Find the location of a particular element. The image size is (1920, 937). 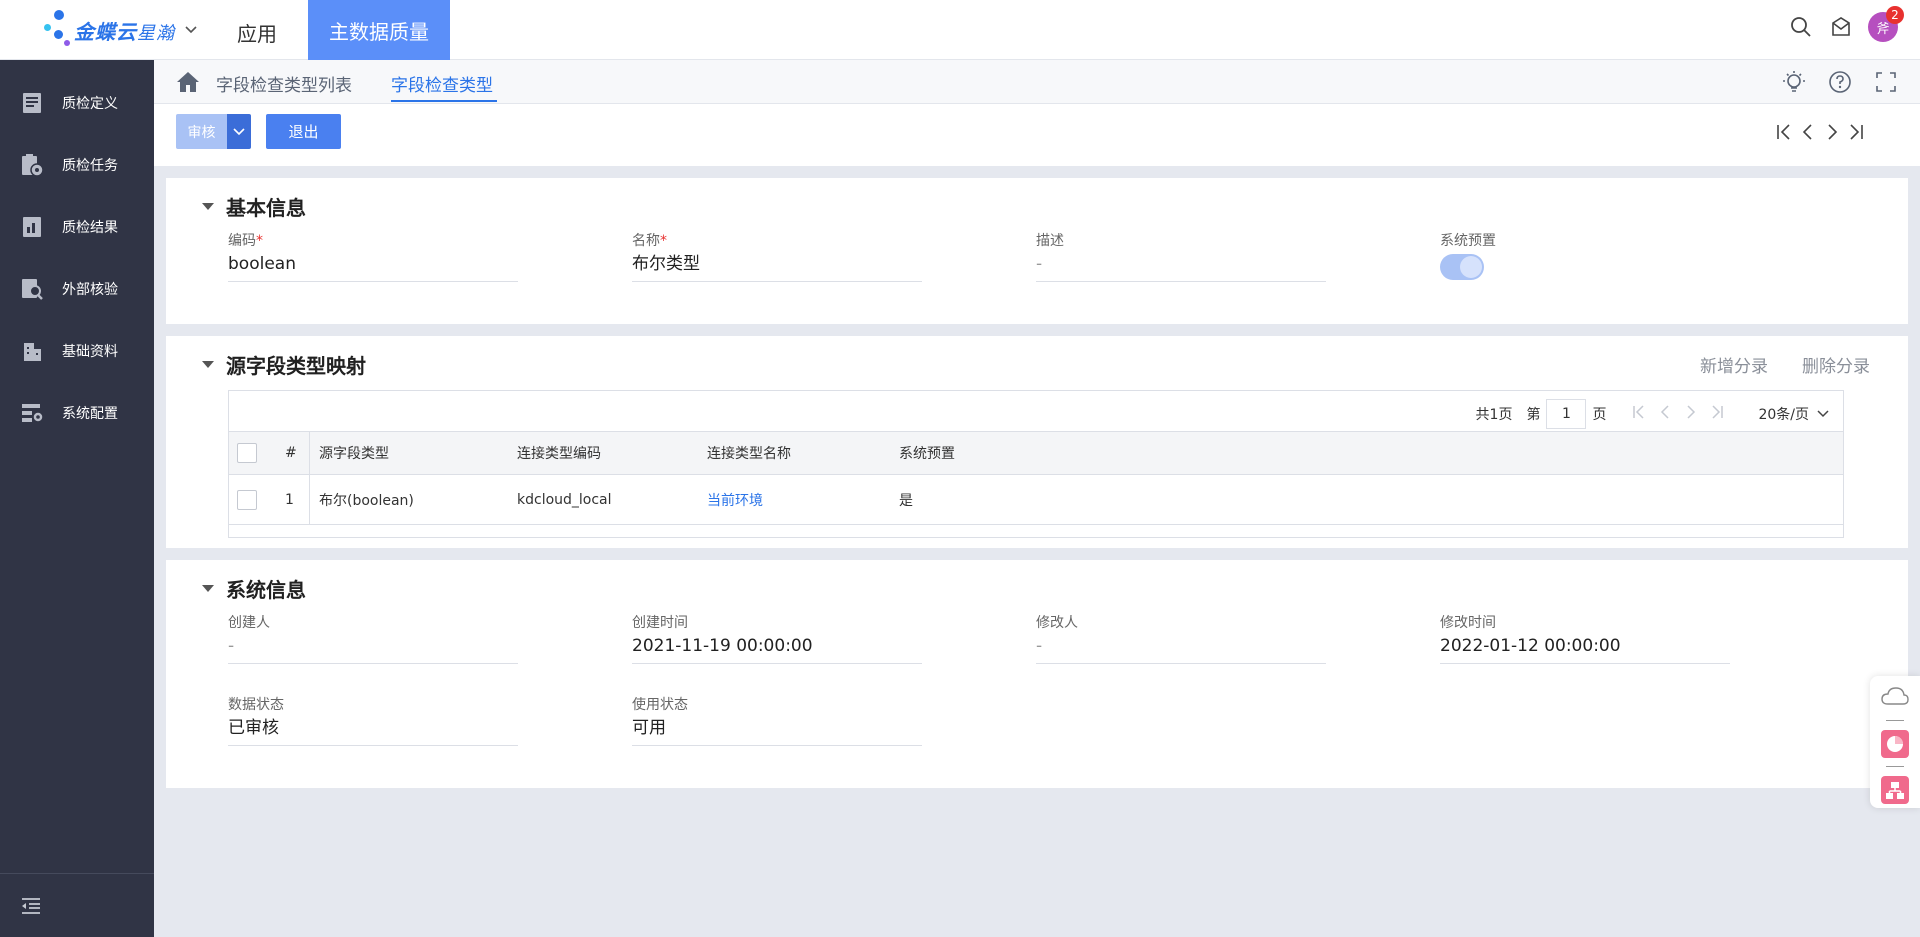

brand-name: 金蝶云星瀚 is located at coordinates (124, 31).